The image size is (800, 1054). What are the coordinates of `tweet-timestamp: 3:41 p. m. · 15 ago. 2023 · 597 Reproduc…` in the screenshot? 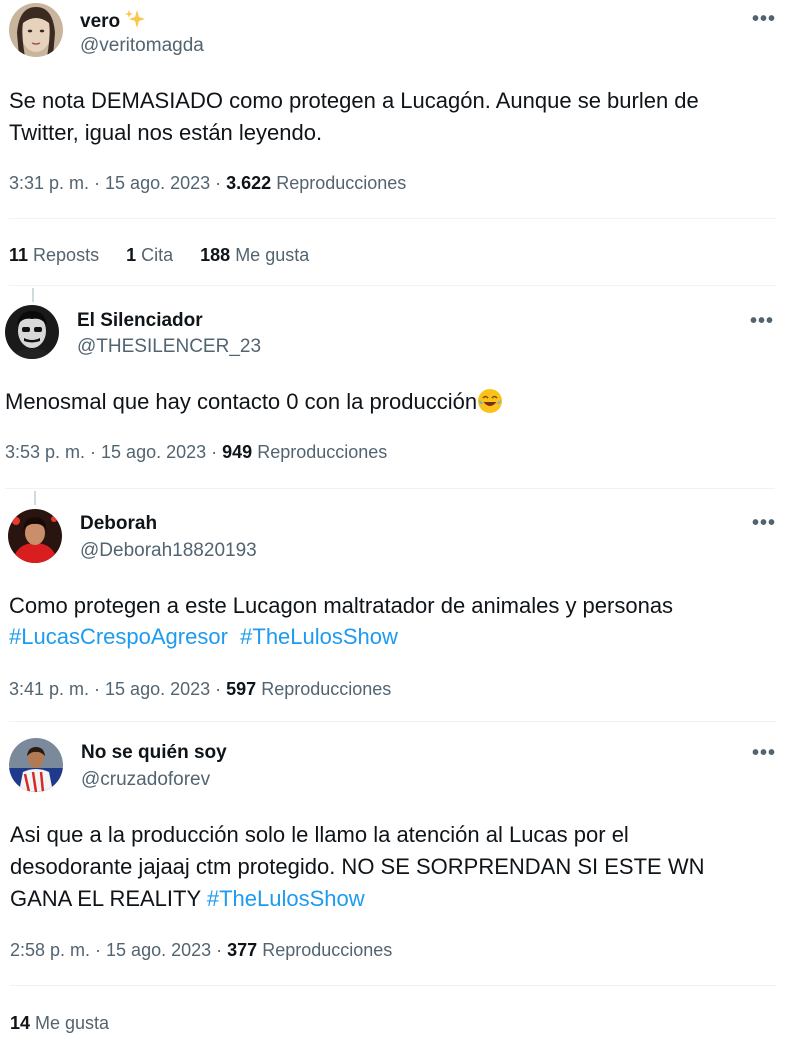 It's located at (200, 689).